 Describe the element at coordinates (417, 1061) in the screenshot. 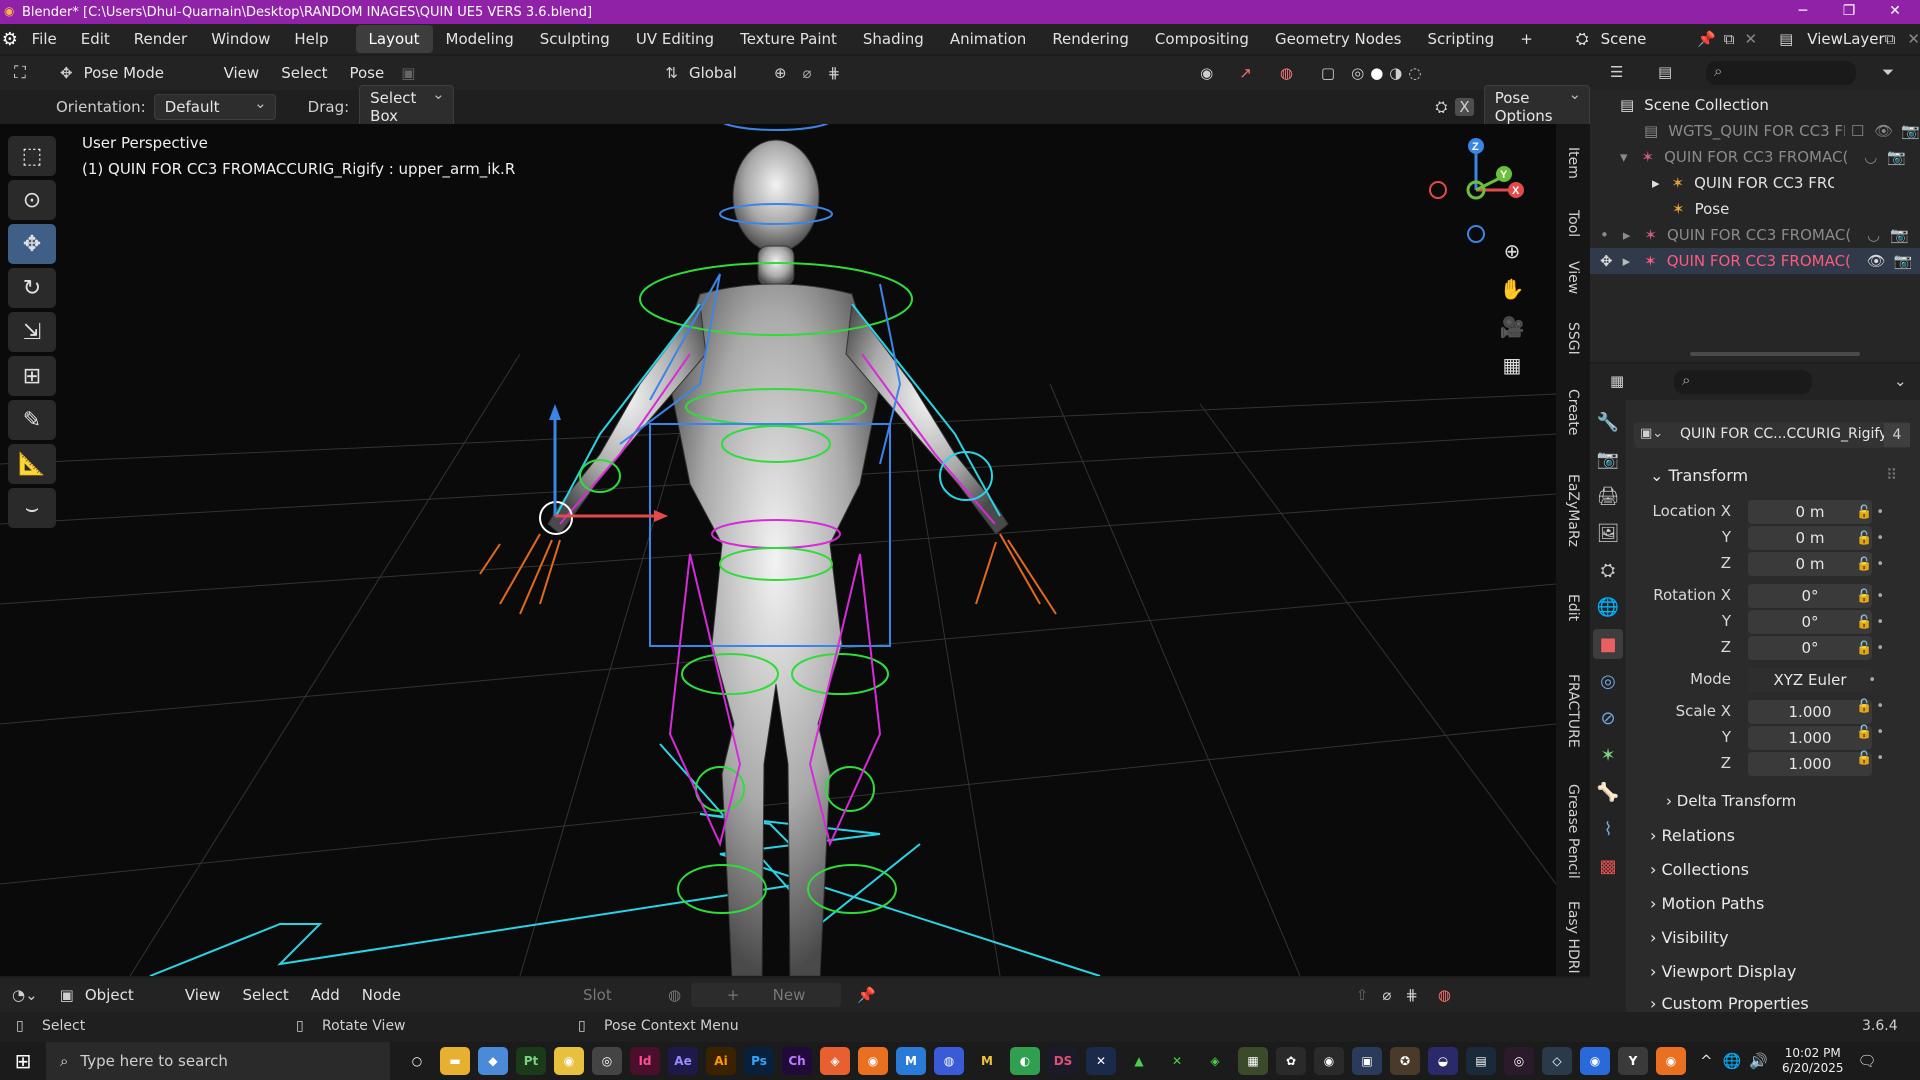

I see `task-view-icon: ○` at that location.